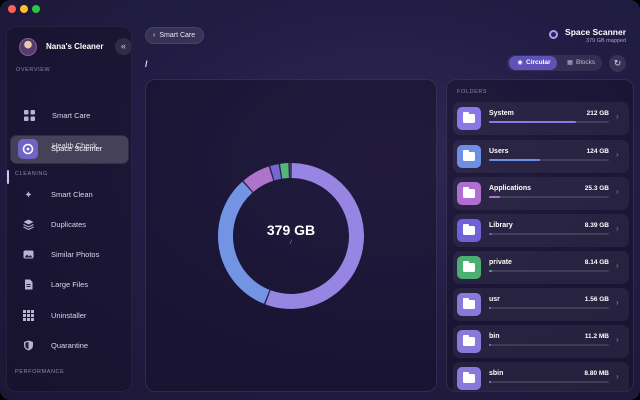 The width and height of the screenshot is (640, 400). Describe the element at coordinates (596, 188) in the screenshot. I see `folder-size: 25.3 GB` at that location.